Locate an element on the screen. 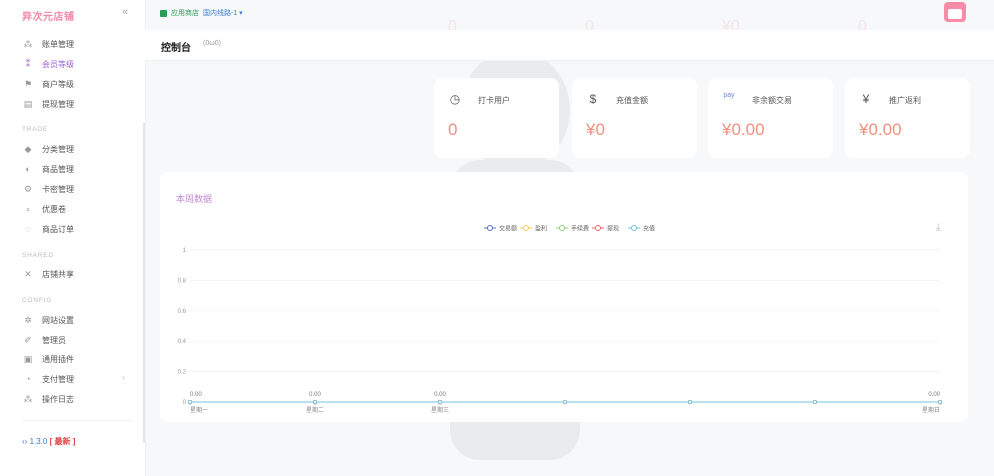  top-bar: 应用商店 国内线路-1 ▾ is located at coordinates (201, 13).